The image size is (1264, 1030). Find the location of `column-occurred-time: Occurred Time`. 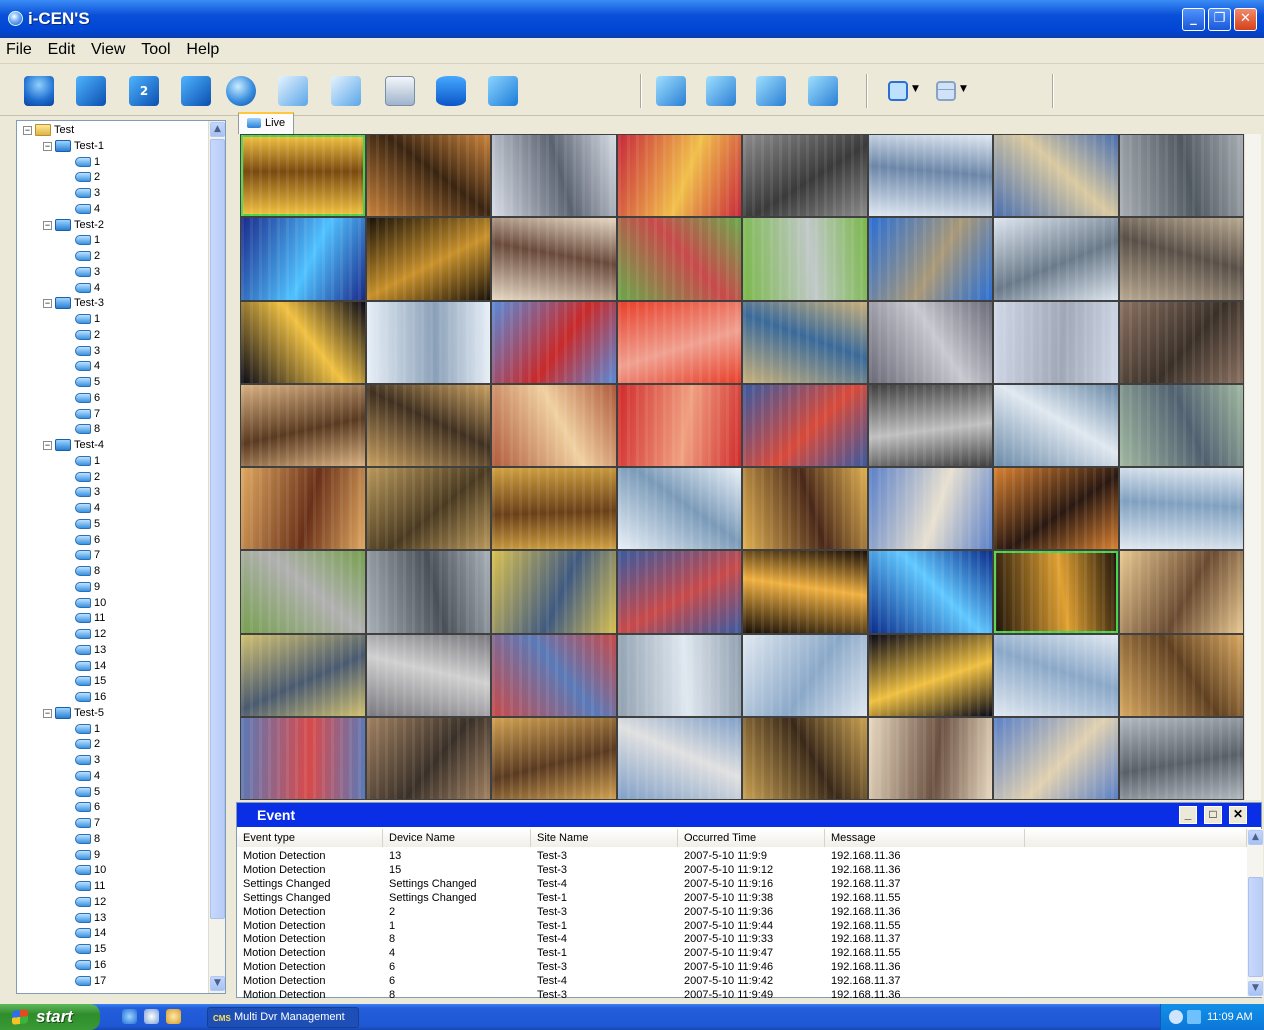

column-occurred-time: Occurred Time is located at coordinates (751, 838).